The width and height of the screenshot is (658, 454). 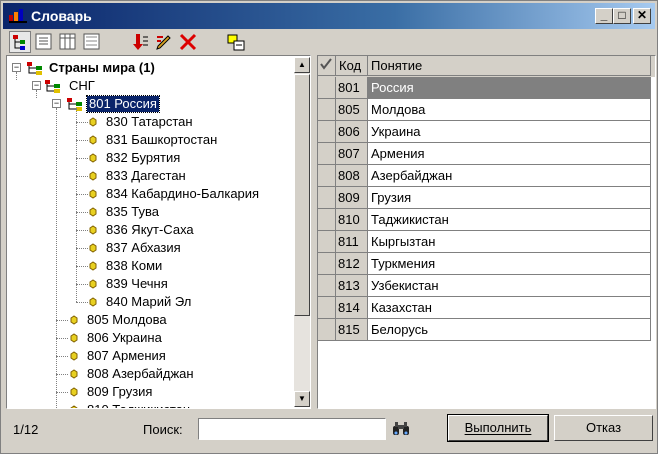 I want to click on row-name-cell: Узбекистан, so click(x=509, y=286).